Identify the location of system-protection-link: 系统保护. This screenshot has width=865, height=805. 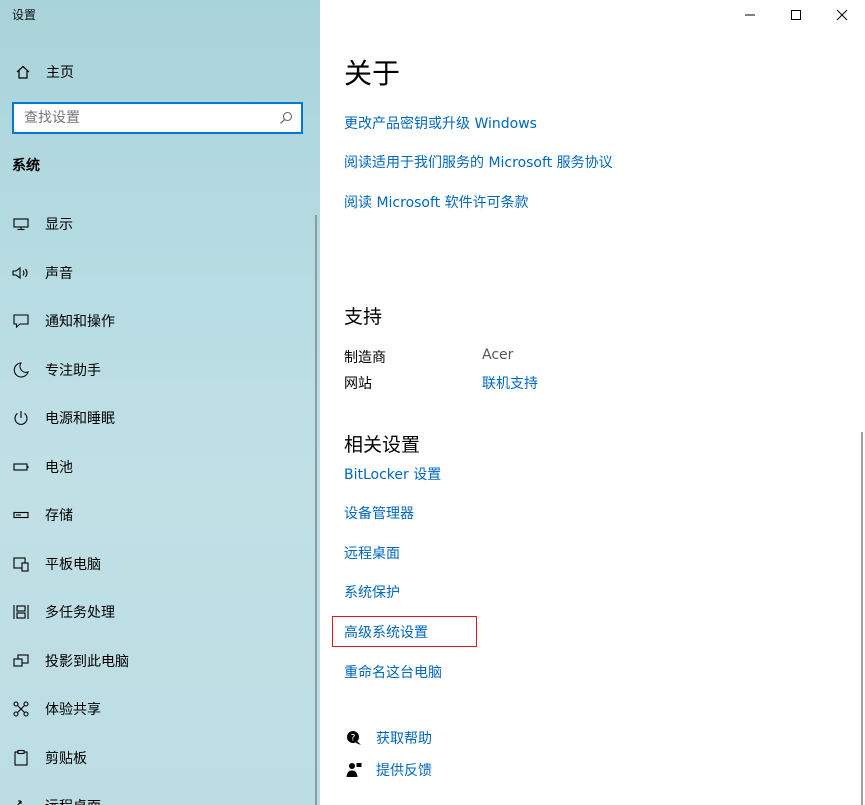
(372, 592).